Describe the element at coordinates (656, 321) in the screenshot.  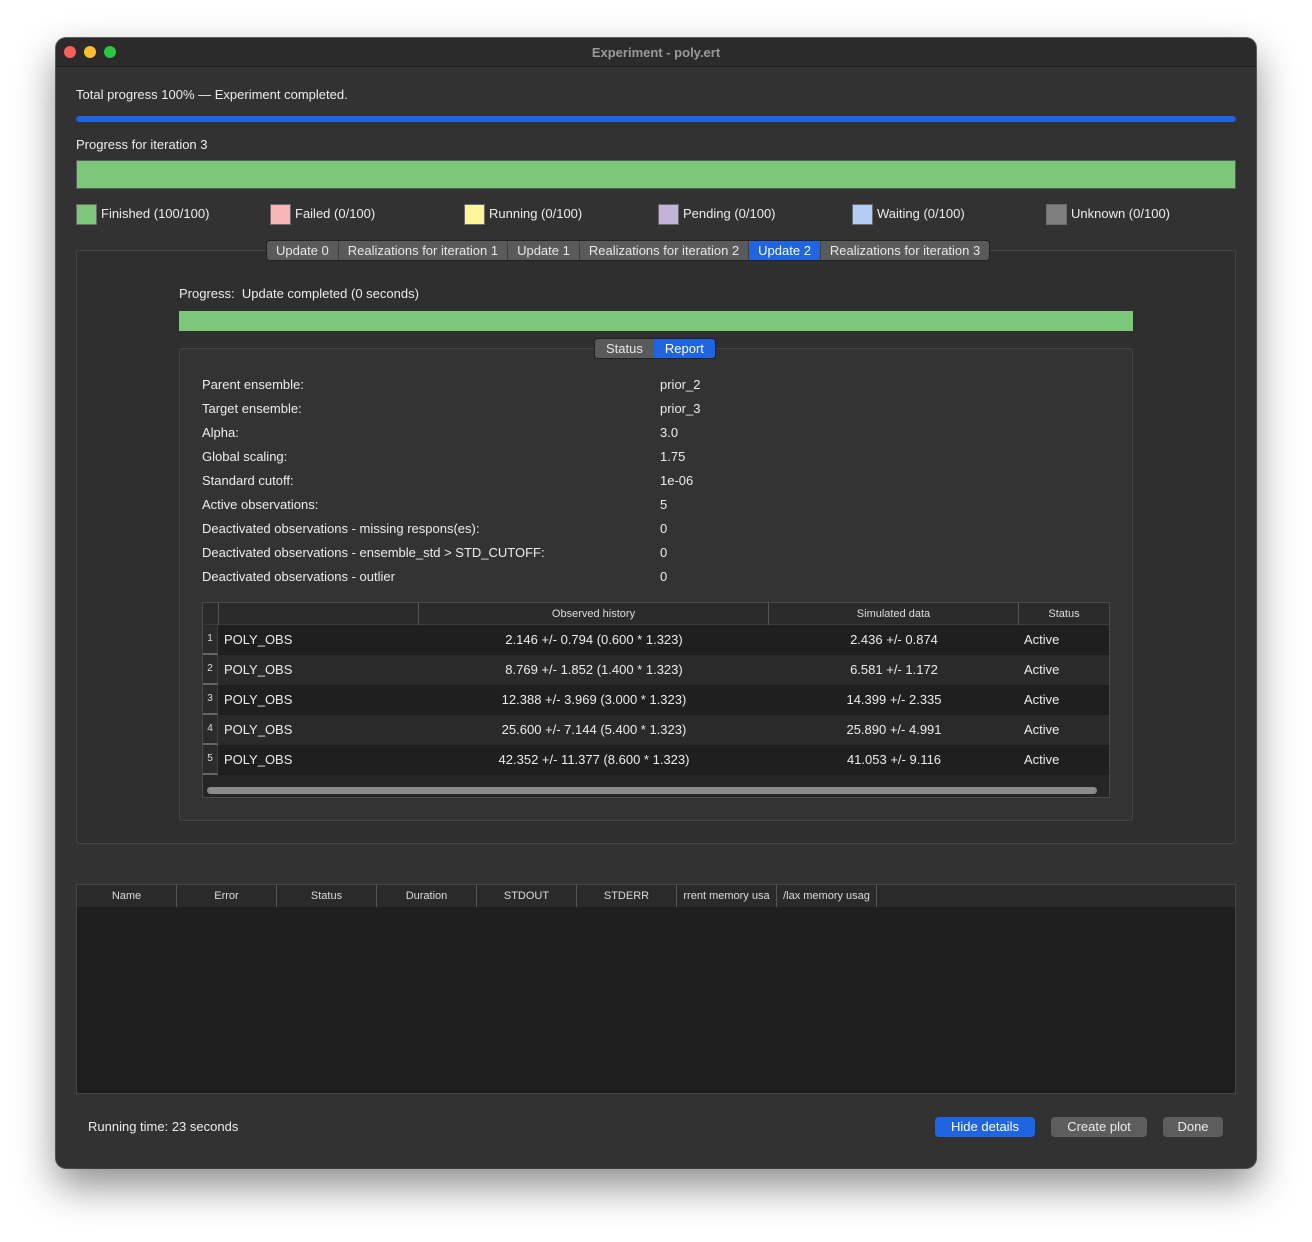
I see `update-progress-bar` at that location.